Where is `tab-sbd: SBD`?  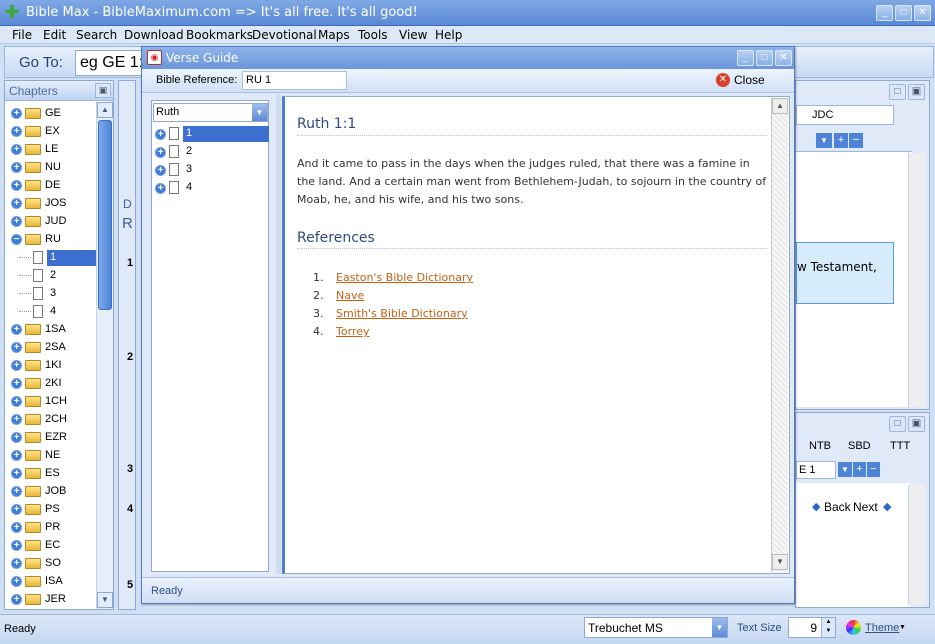
tab-sbd: SBD is located at coordinates (859, 446).